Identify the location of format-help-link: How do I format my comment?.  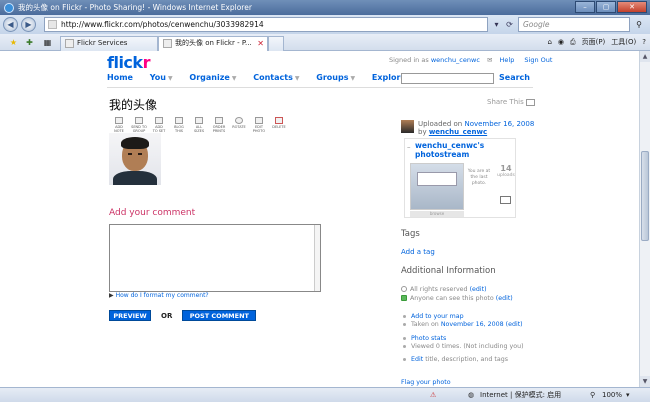
(162, 295).